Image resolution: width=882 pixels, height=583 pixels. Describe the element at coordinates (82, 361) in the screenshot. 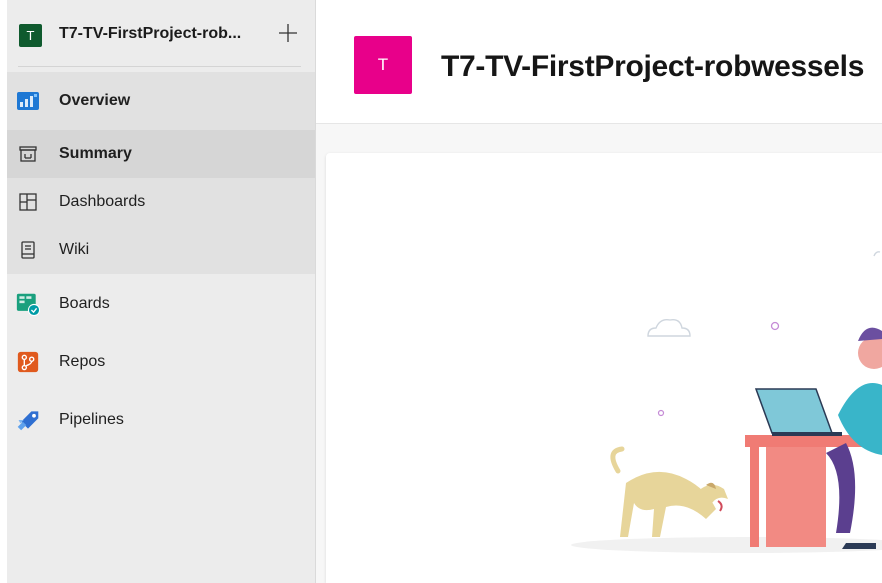

I see `nav-label-repos: Repos` at that location.